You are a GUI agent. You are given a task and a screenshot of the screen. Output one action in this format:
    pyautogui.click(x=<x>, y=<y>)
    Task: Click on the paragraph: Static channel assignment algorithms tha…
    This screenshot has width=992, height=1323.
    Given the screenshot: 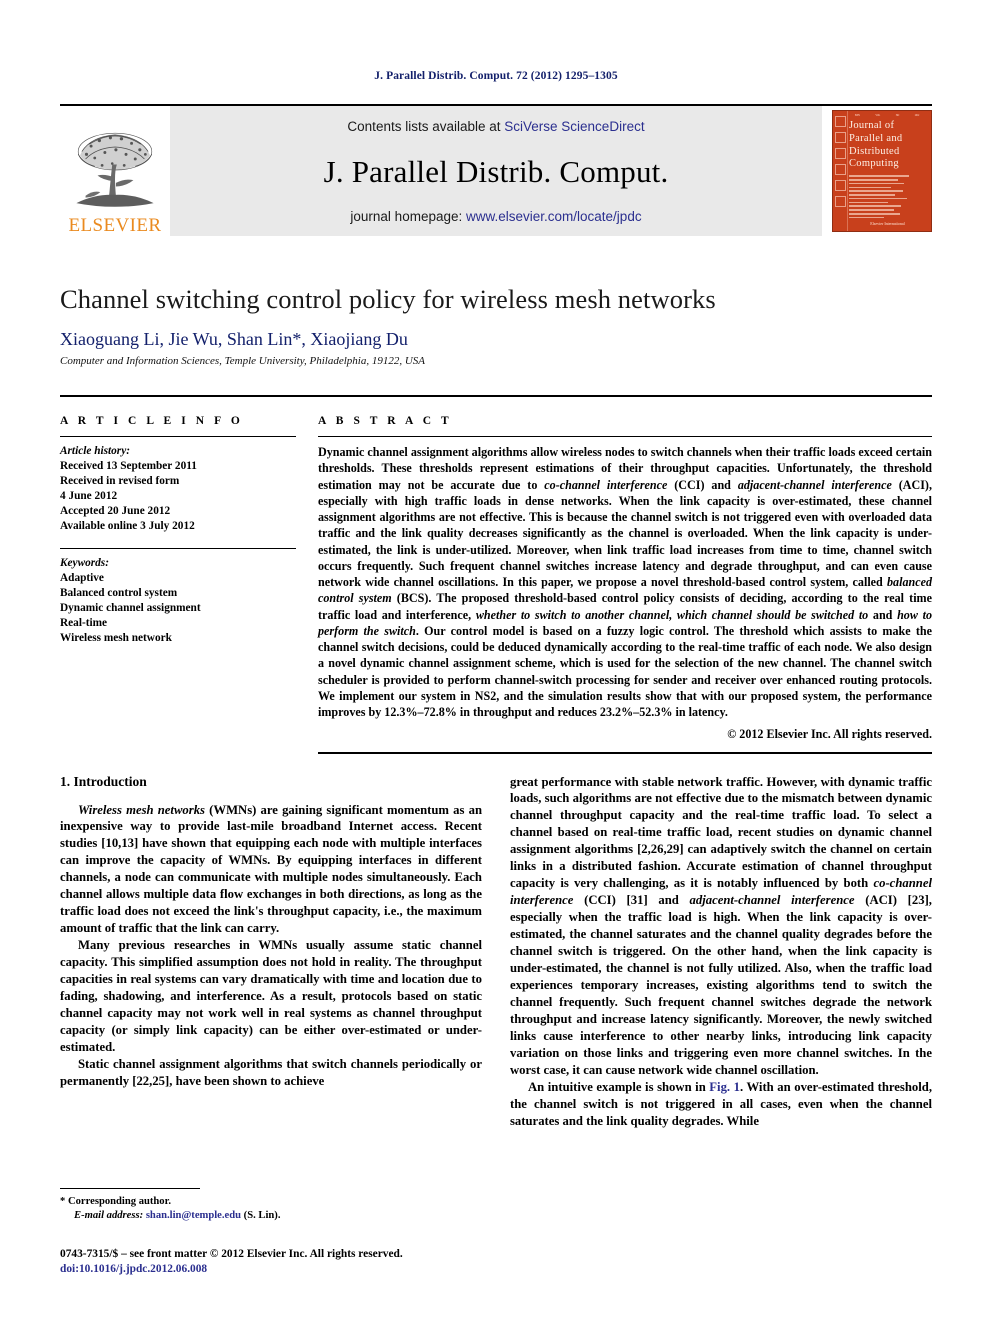 What is the action you would take?
    pyautogui.click(x=271, y=1072)
    